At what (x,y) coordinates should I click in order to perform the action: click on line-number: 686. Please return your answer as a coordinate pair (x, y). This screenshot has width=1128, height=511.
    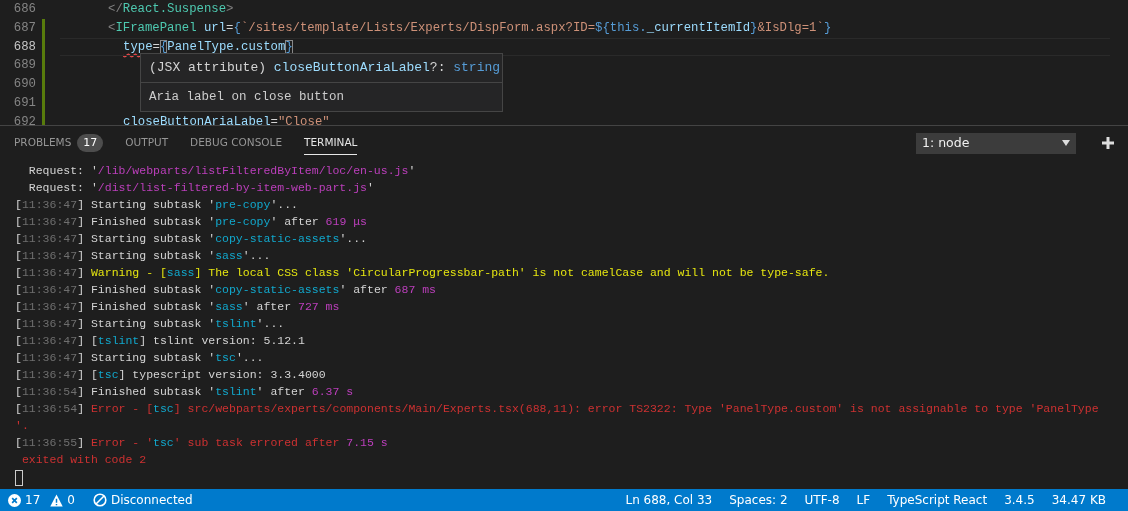
    Looking at the image, I should click on (24, 9).